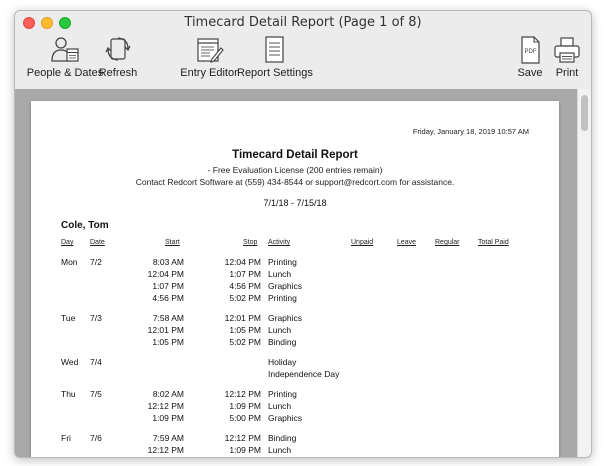 Image resolution: width=605 pixels, height=466 pixels. What do you see at coordinates (245, 274) in the screenshot?
I see `cell-stop: 1:07 PM` at bounding box center [245, 274].